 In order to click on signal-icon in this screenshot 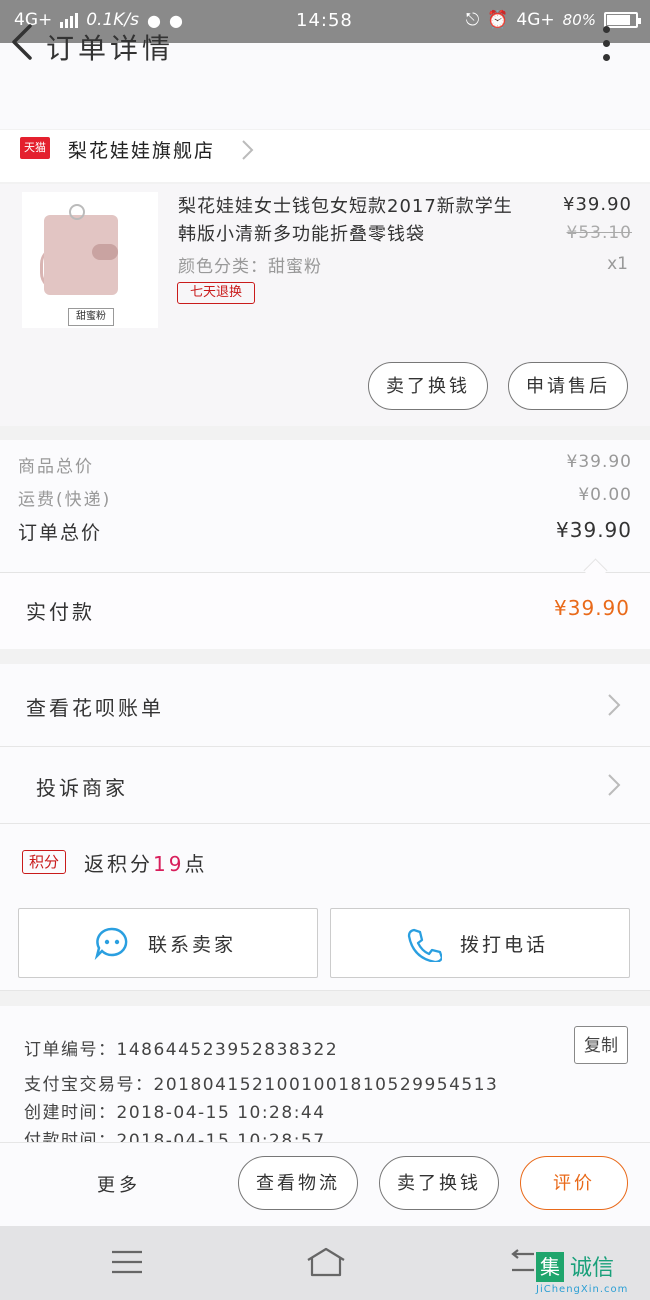, I will do `click(69, 20)`.